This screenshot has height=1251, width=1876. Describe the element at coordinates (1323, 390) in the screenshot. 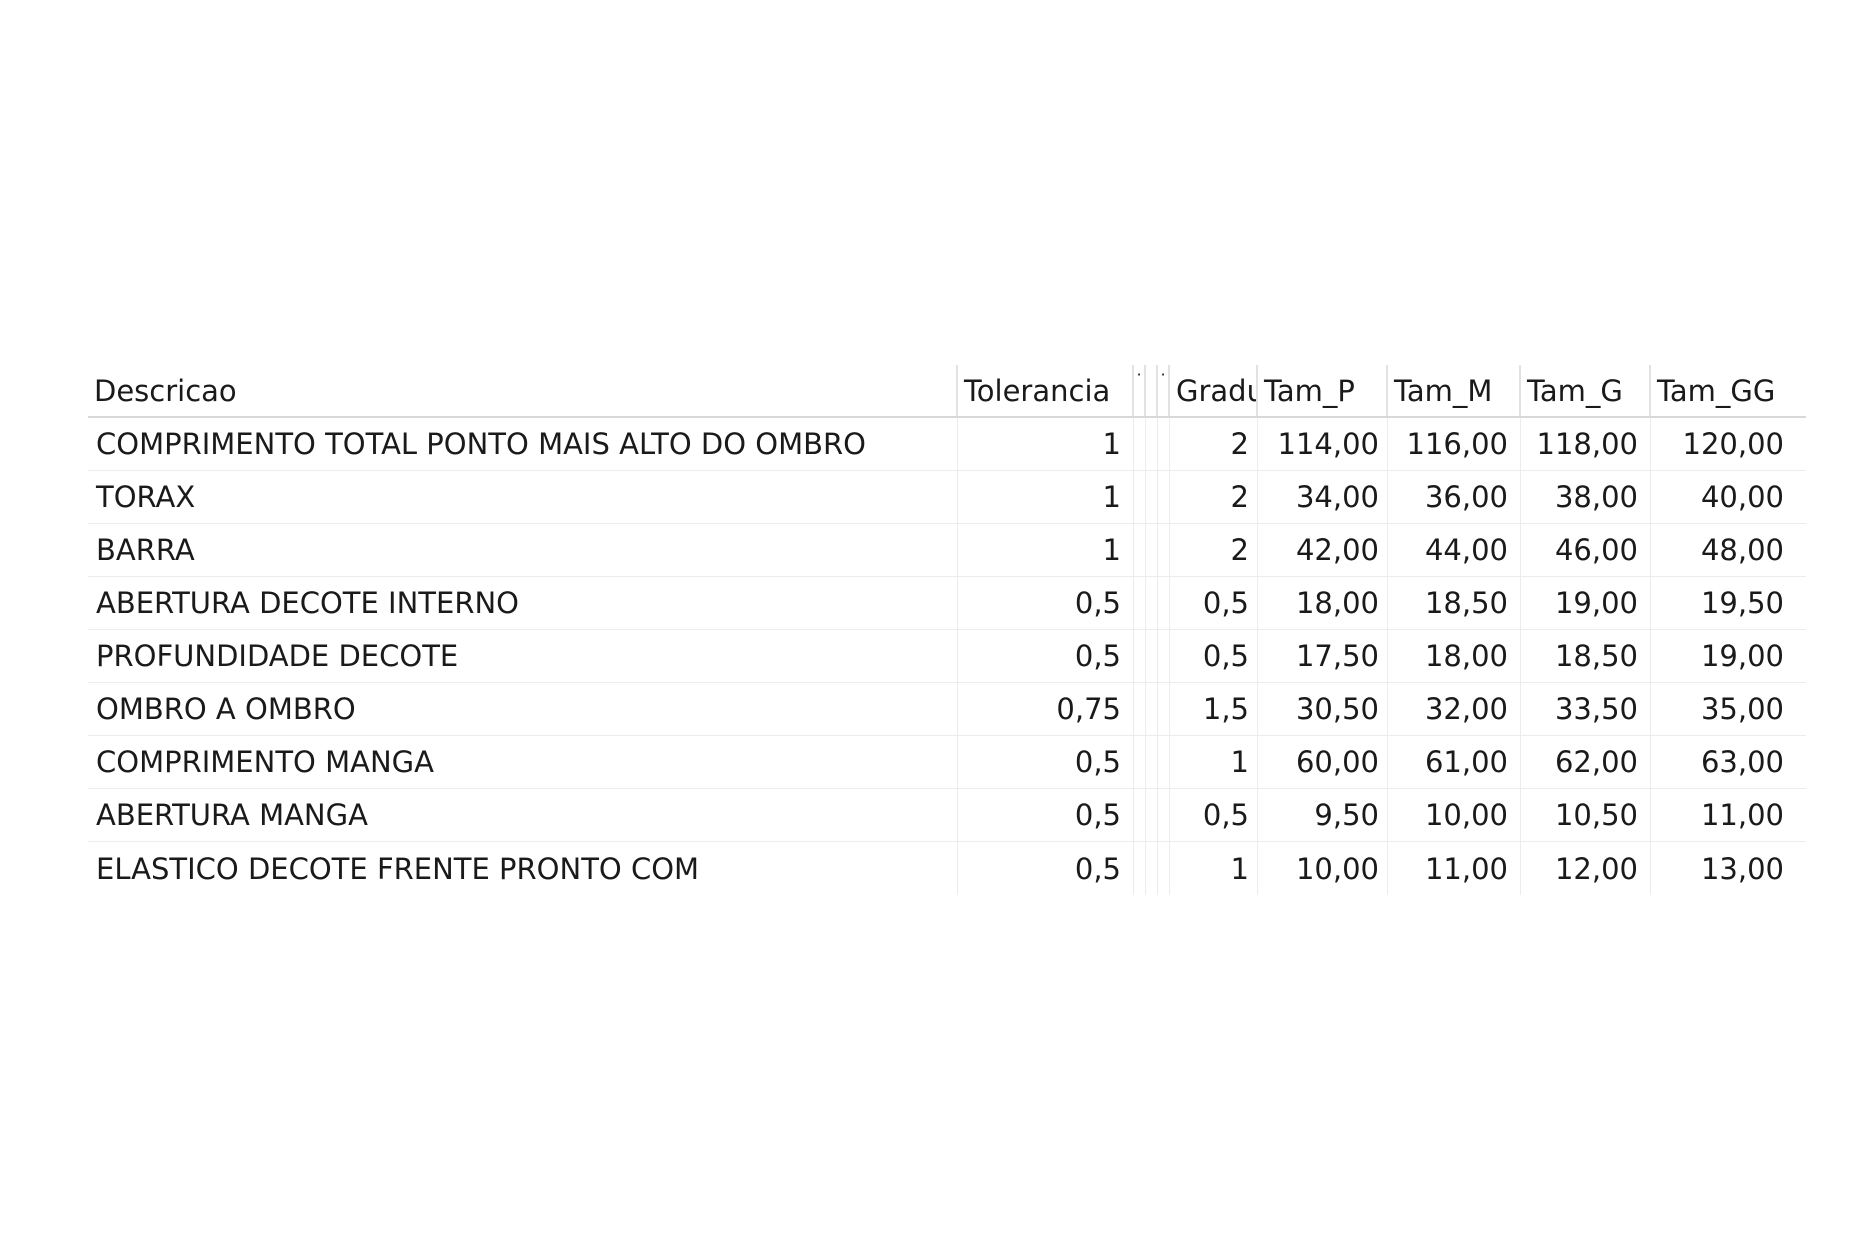

I see `column-header-tam-p: Tam_P` at that location.